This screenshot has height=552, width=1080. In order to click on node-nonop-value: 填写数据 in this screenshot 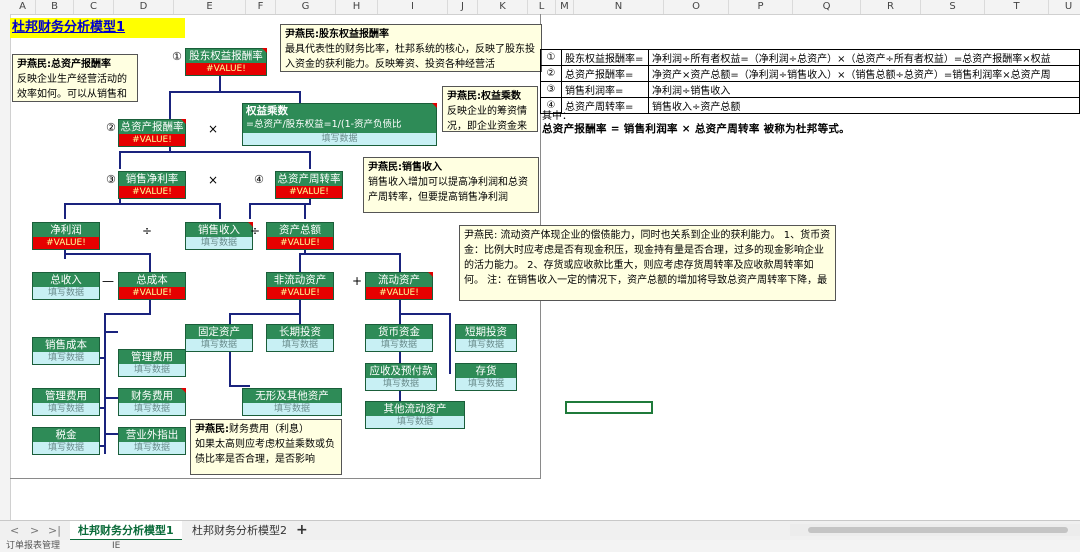, I will do `click(152, 448)`.